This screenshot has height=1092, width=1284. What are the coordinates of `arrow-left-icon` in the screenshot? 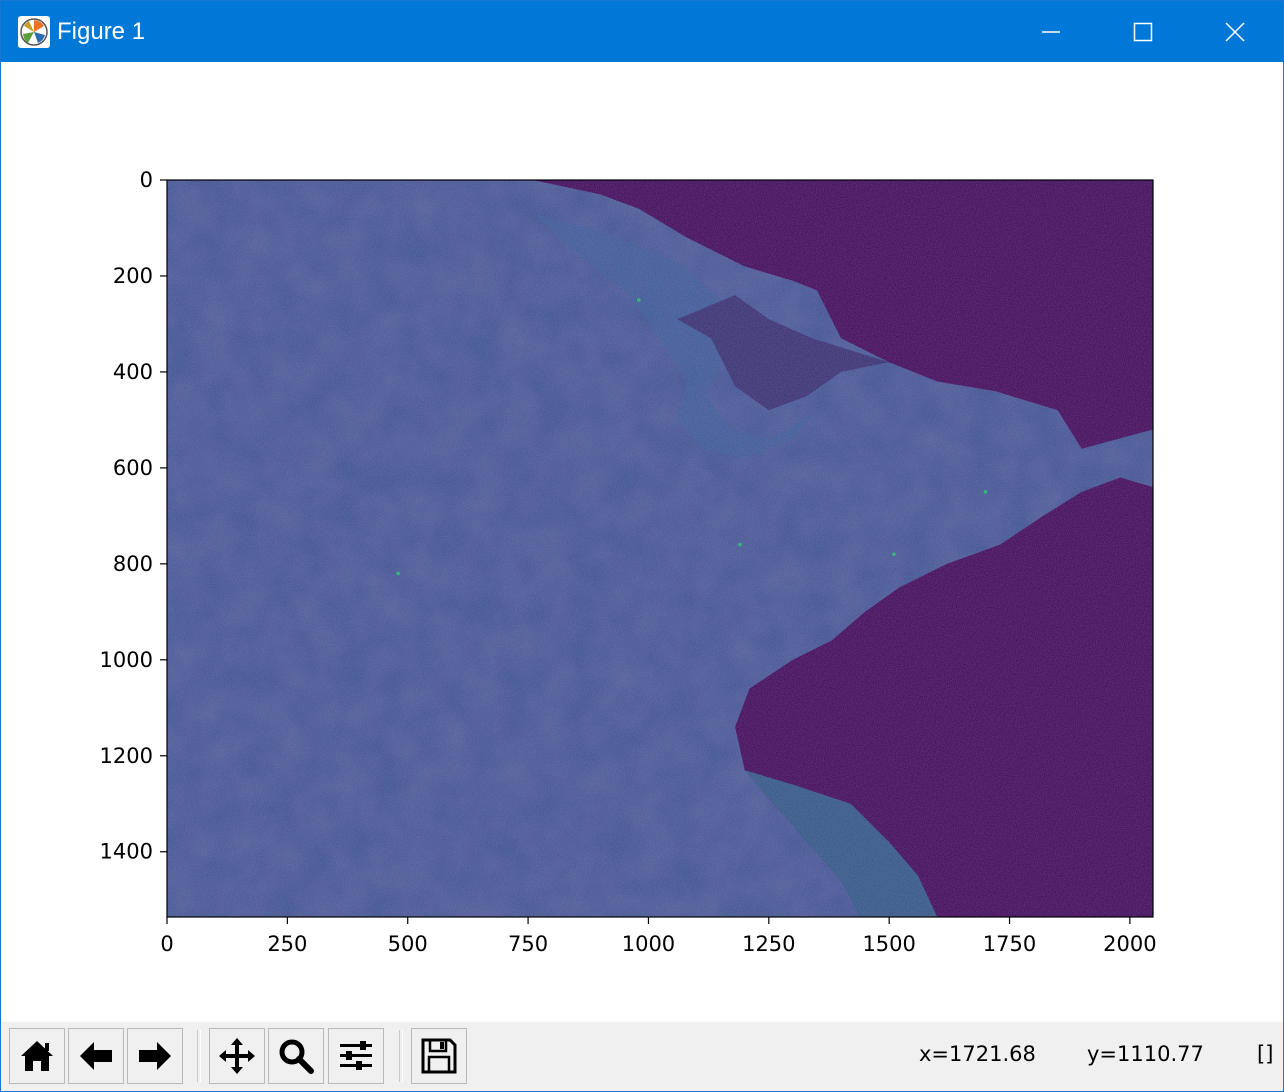 It's located at (96, 1056).